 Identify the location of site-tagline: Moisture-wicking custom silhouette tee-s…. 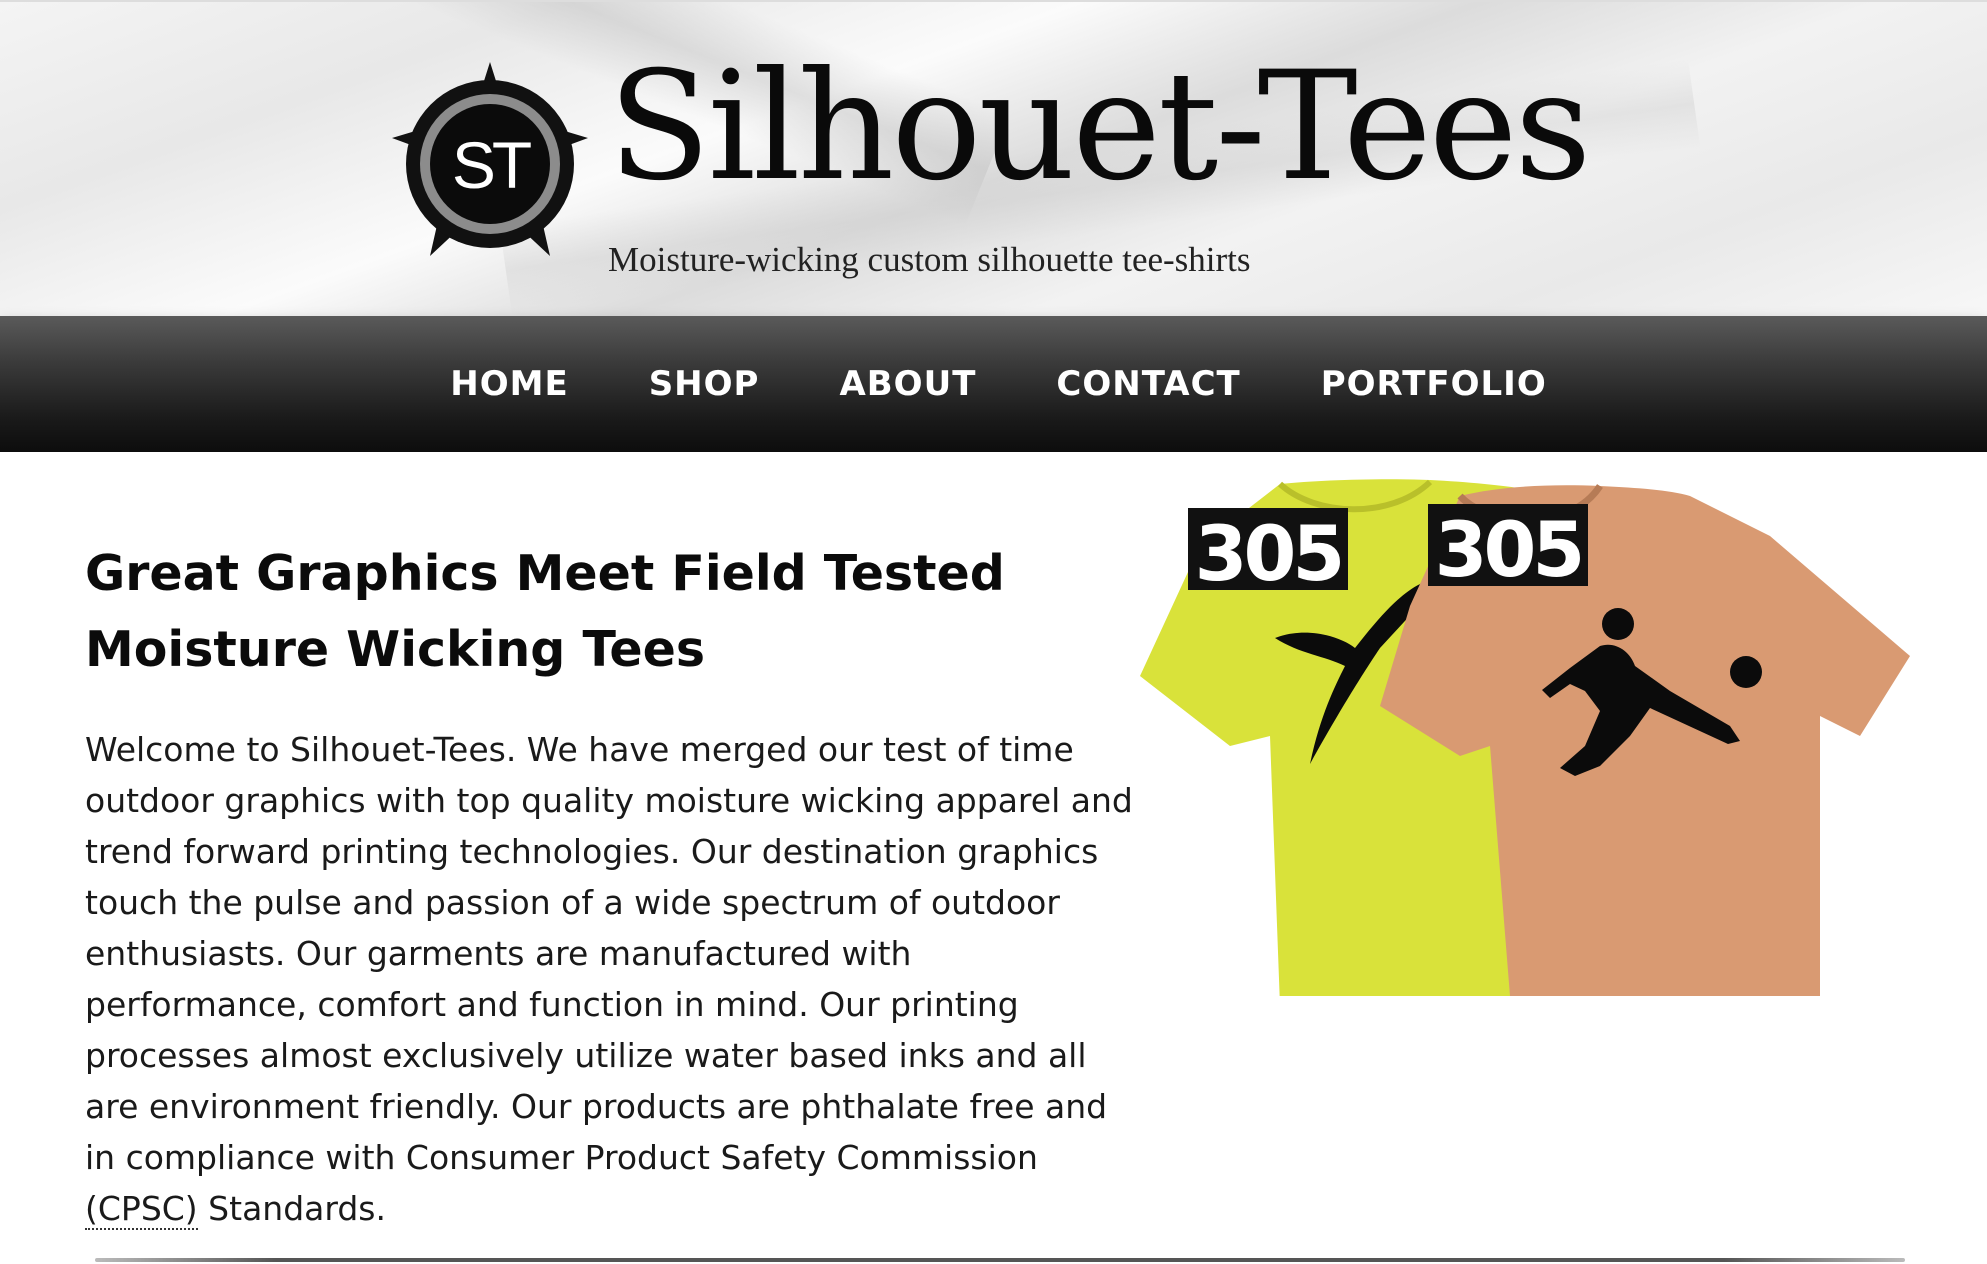
(929, 259).